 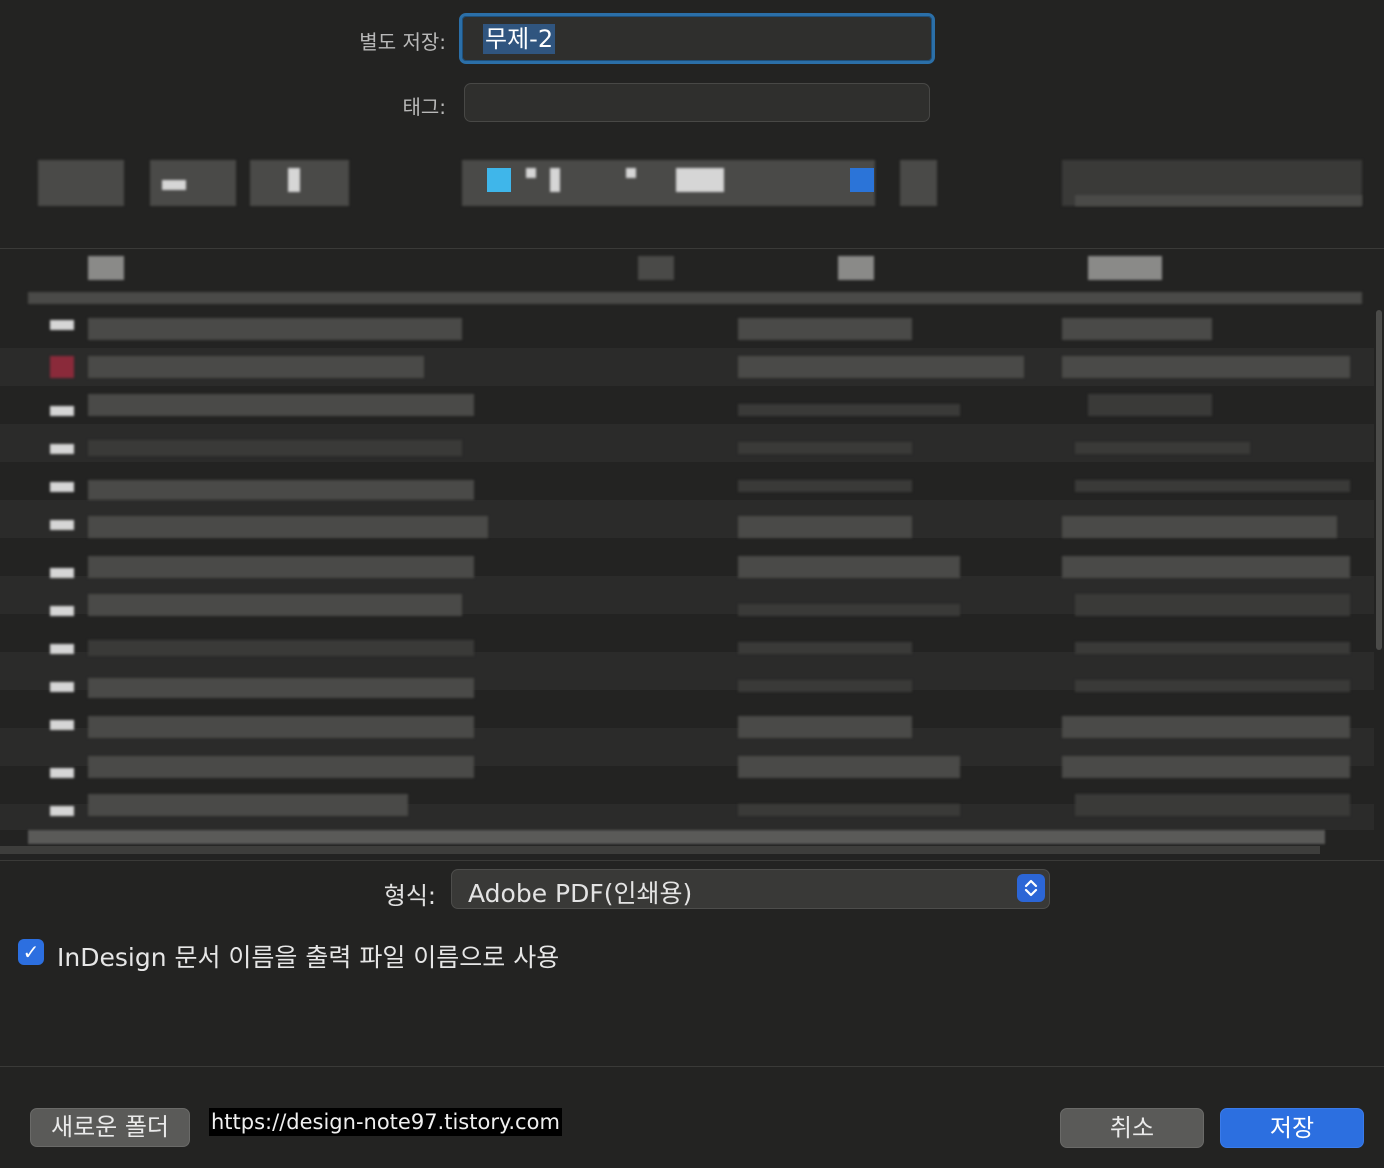 What do you see at coordinates (862, 180) in the screenshot?
I see `popup-arrow-obscured` at bounding box center [862, 180].